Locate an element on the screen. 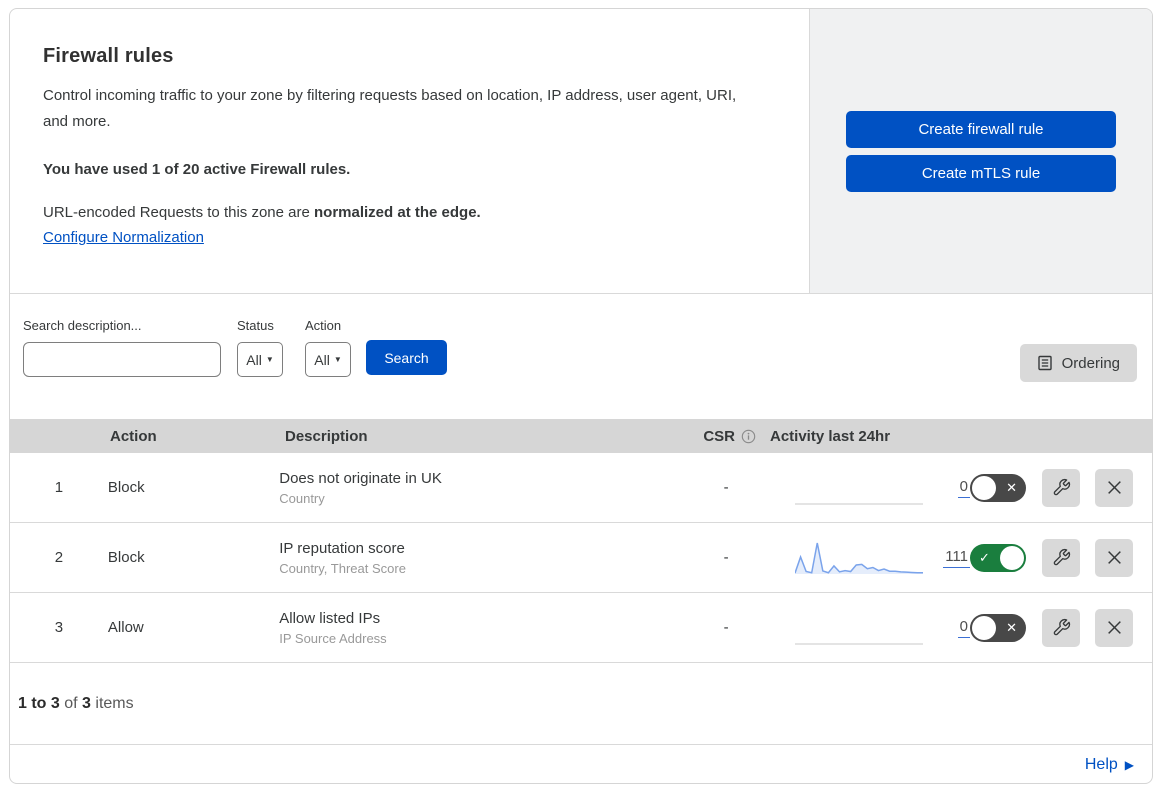 The image size is (1161, 791). list-icon is located at coordinates (1044, 363).